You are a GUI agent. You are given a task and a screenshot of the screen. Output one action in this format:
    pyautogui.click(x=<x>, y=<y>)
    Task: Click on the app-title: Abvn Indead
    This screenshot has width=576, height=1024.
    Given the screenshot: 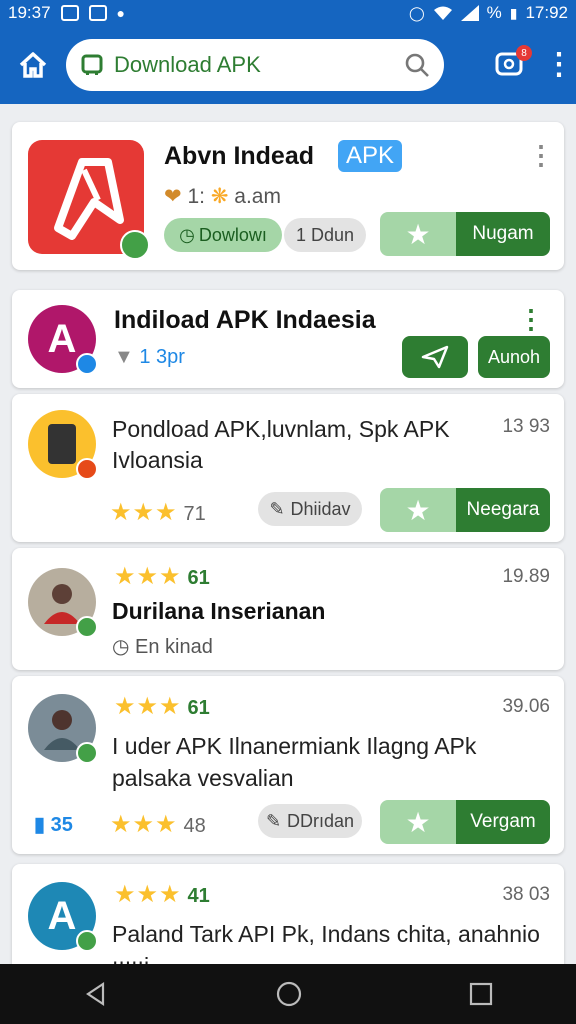 What is the action you would take?
    pyautogui.click(x=239, y=156)
    